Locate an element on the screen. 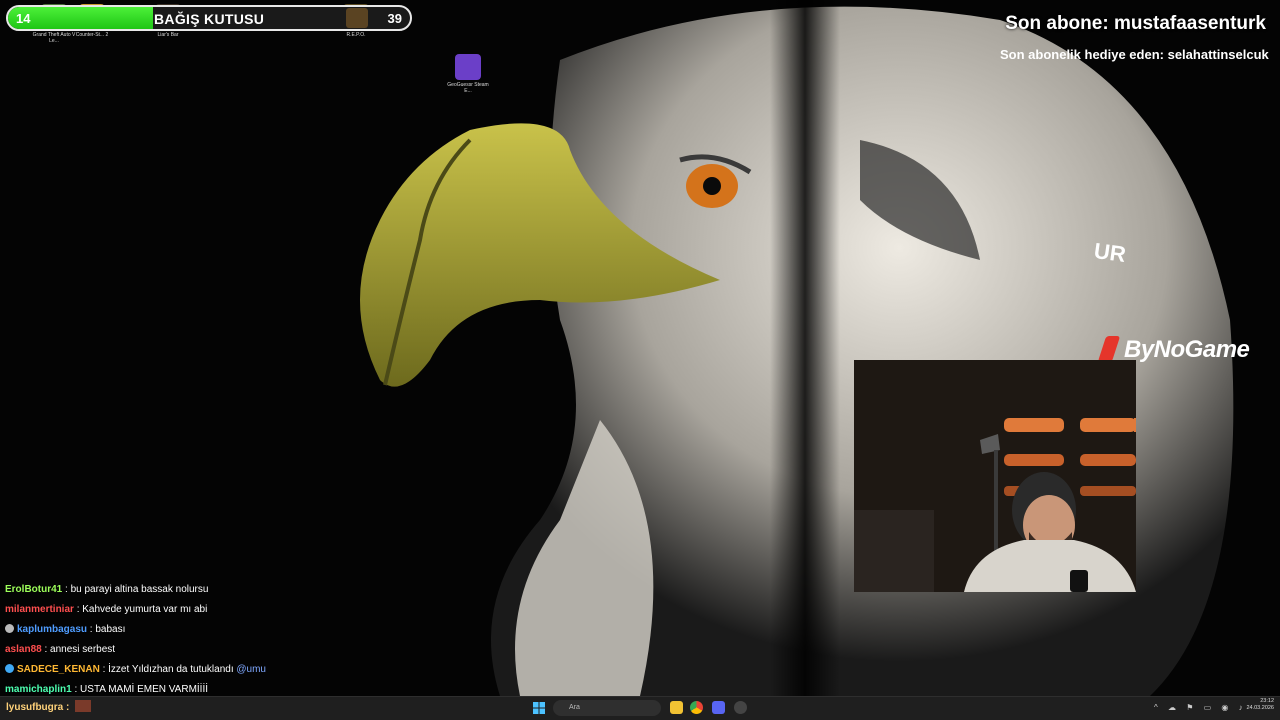 The image size is (1280, 720). donation-title: BAĞIŞ KUTUSU is located at coordinates (209, 19).